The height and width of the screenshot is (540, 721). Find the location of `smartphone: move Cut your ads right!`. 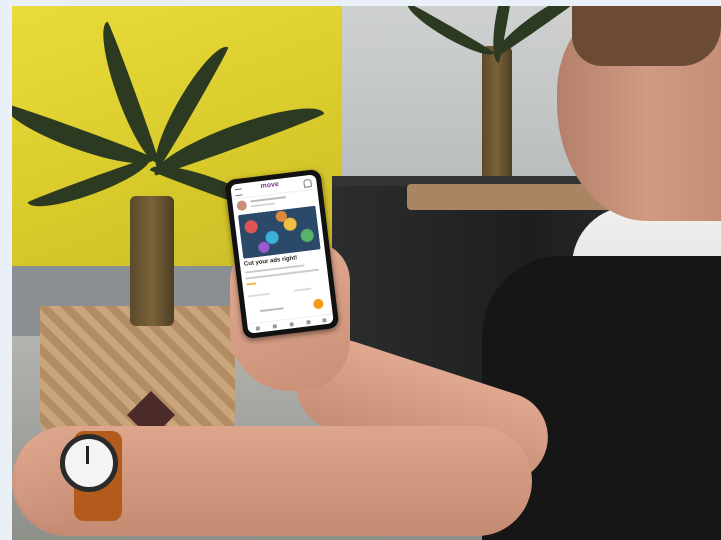

smartphone: move Cut your ads right! is located at coordinates (282, 254).